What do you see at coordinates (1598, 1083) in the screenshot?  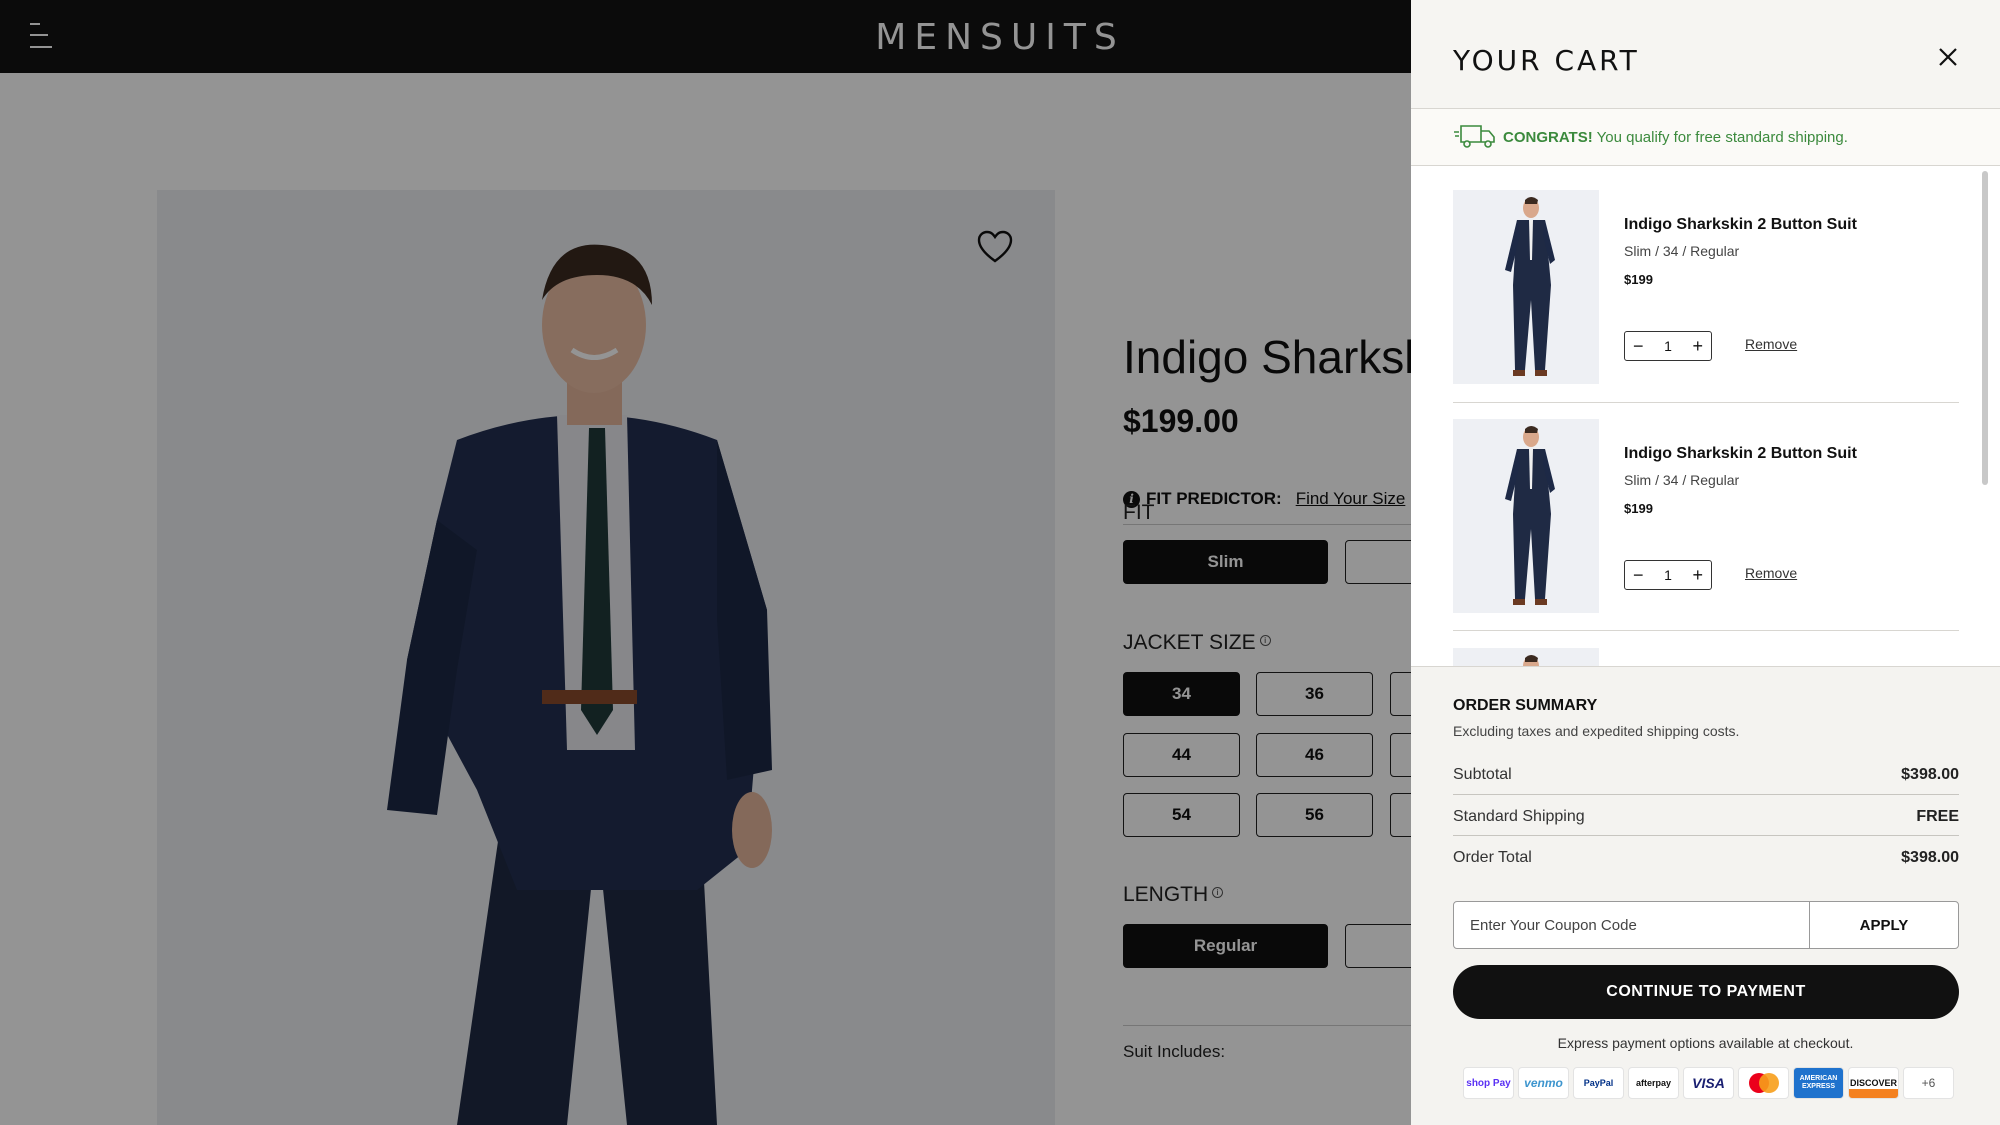 I see `paypal-icon: PayPal` at bounding box center [1598, 1083].